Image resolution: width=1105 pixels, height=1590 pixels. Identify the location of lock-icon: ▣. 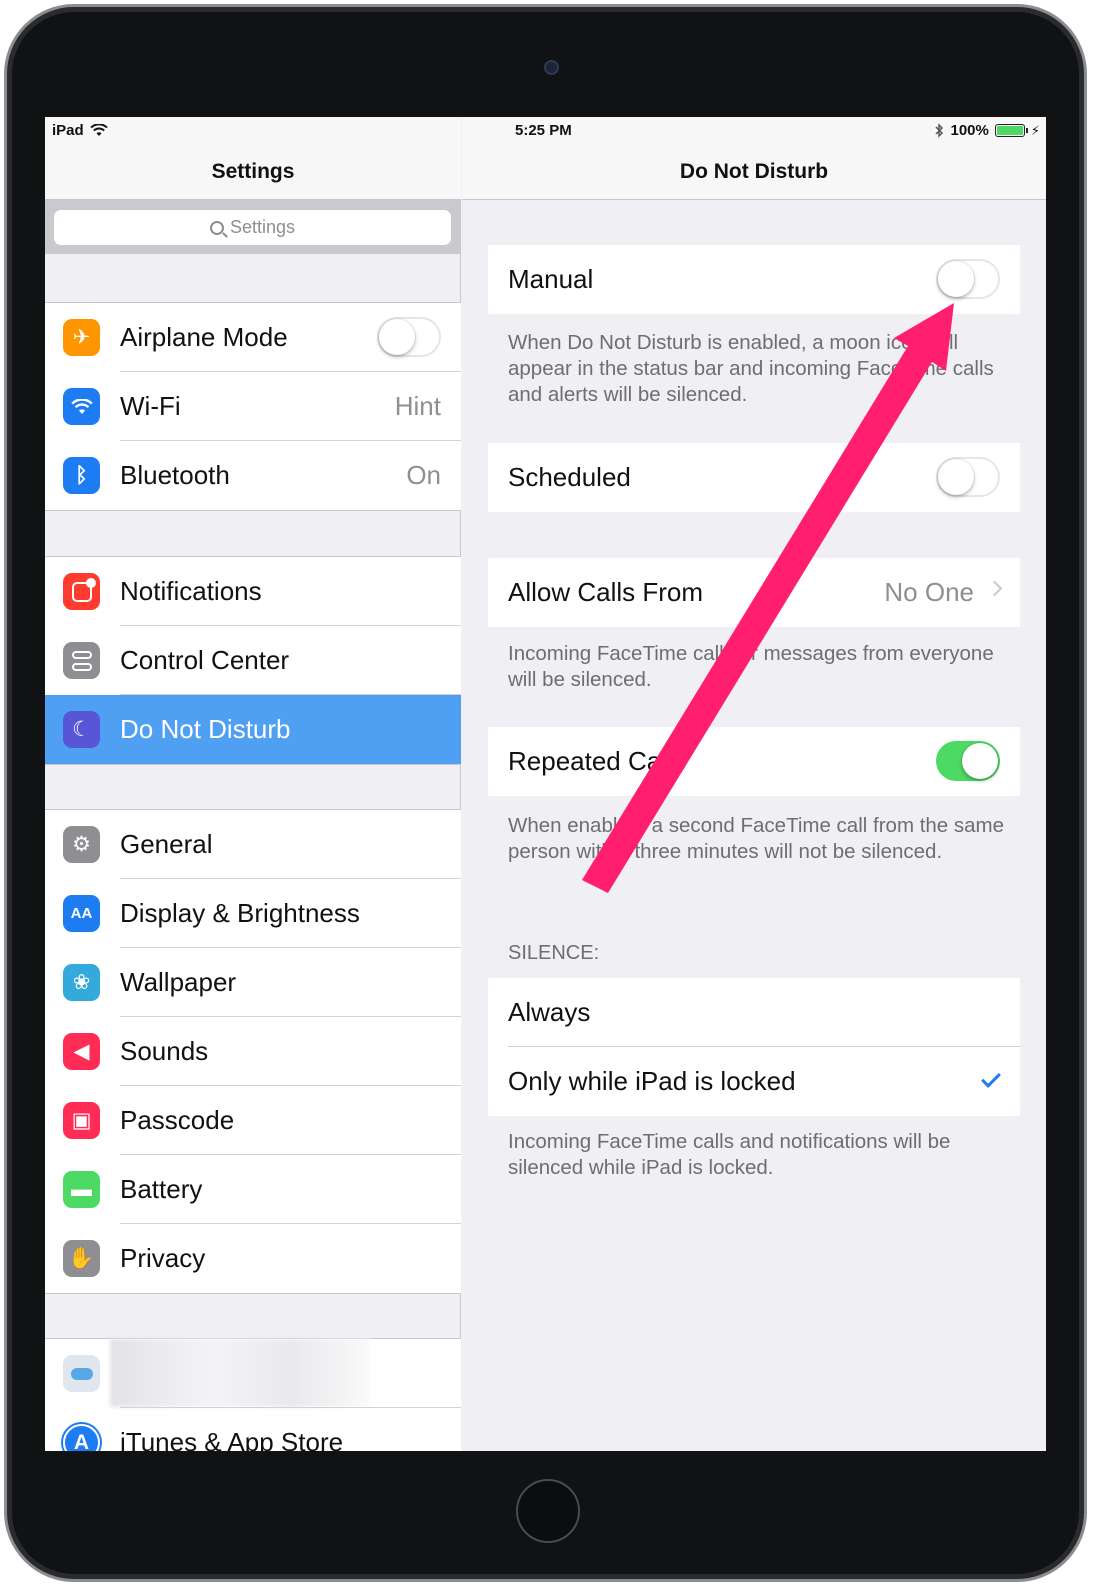
(81, 1120).